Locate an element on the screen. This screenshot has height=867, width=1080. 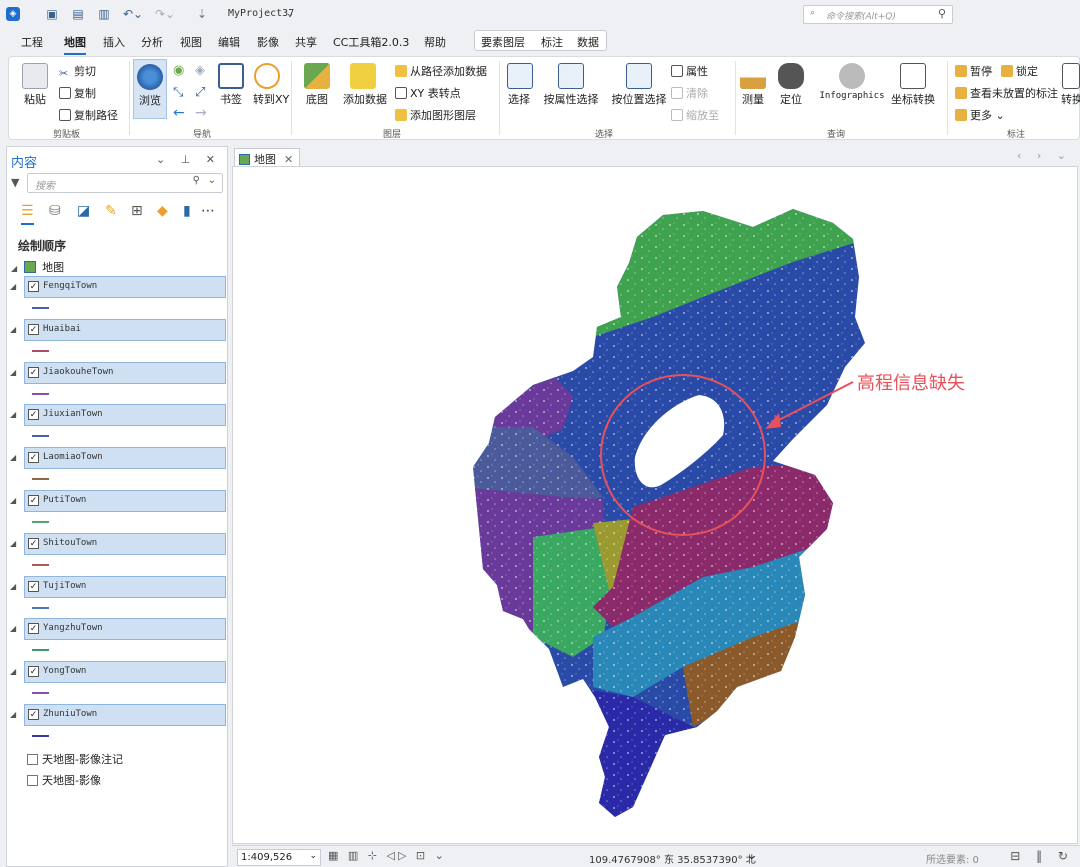
copy-path-button: 复制路径 is located at coordinates (88, 115).